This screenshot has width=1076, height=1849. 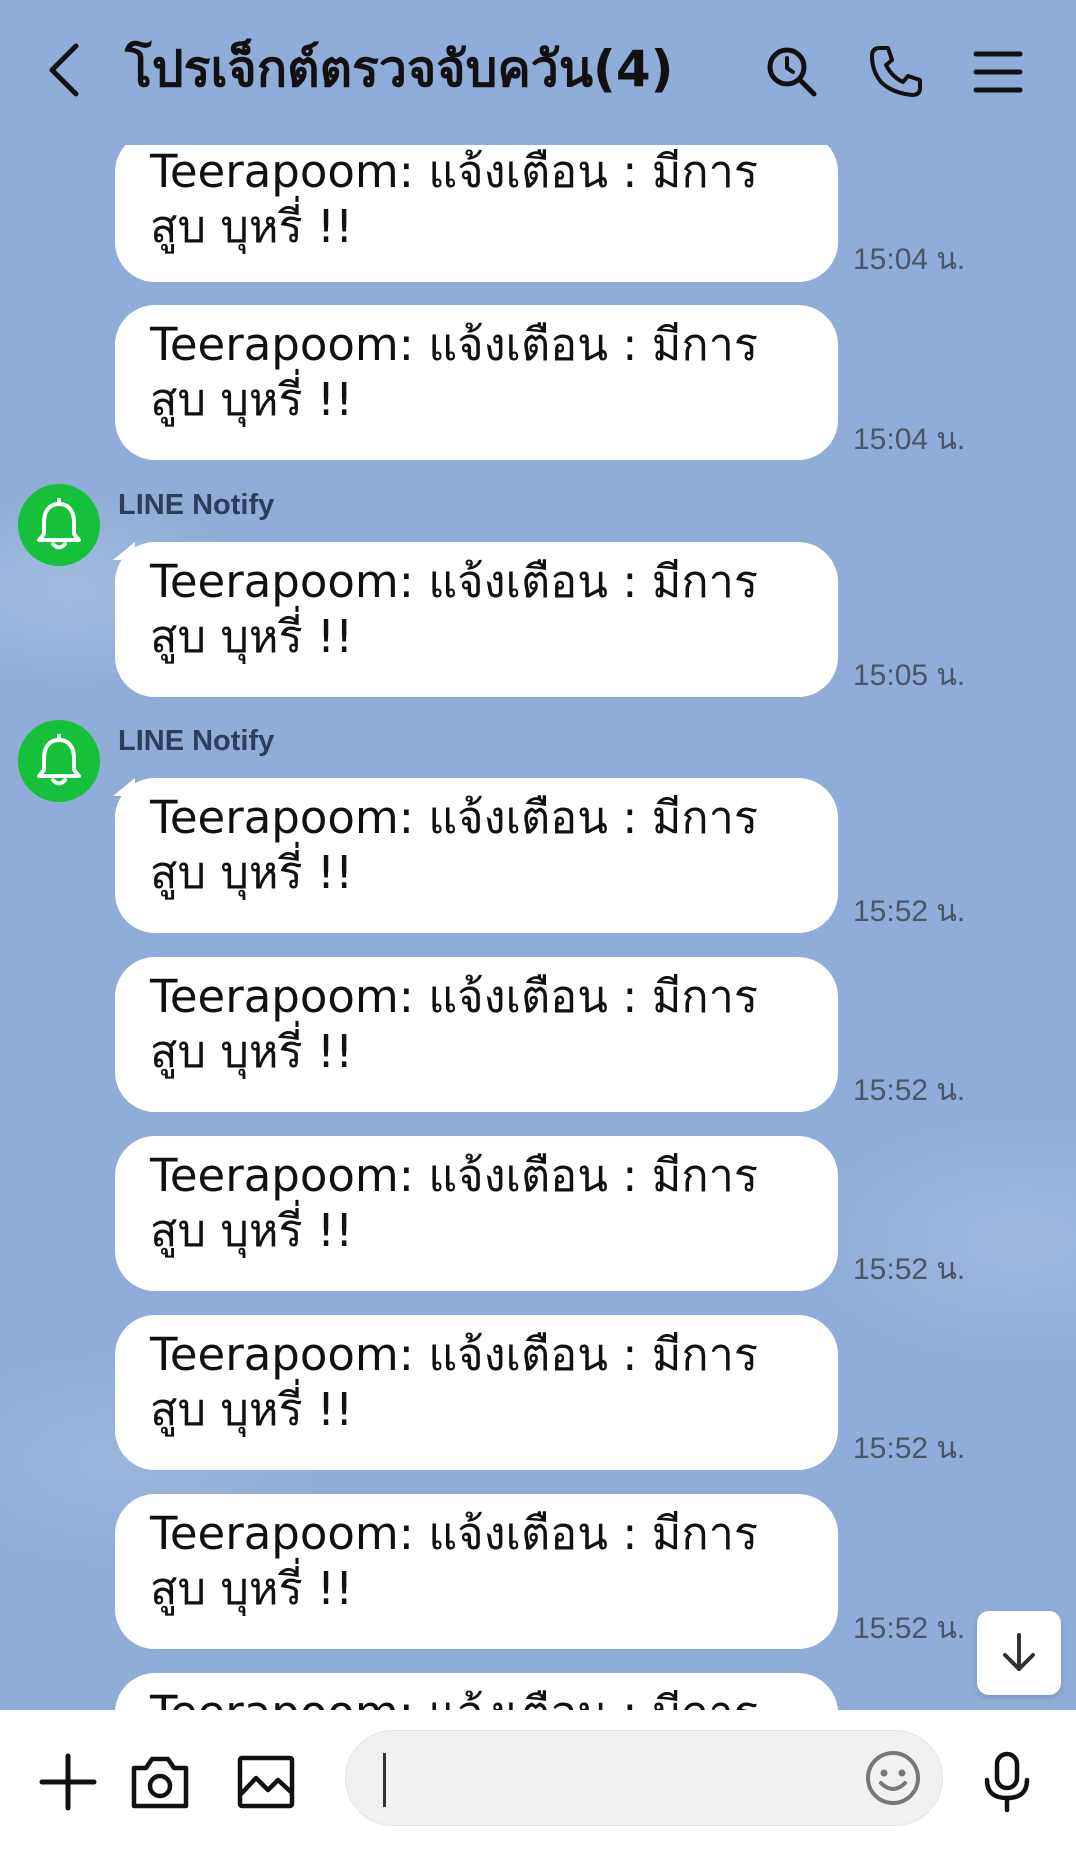 I want to click on camera-icon, so click(x=160, y=1782).